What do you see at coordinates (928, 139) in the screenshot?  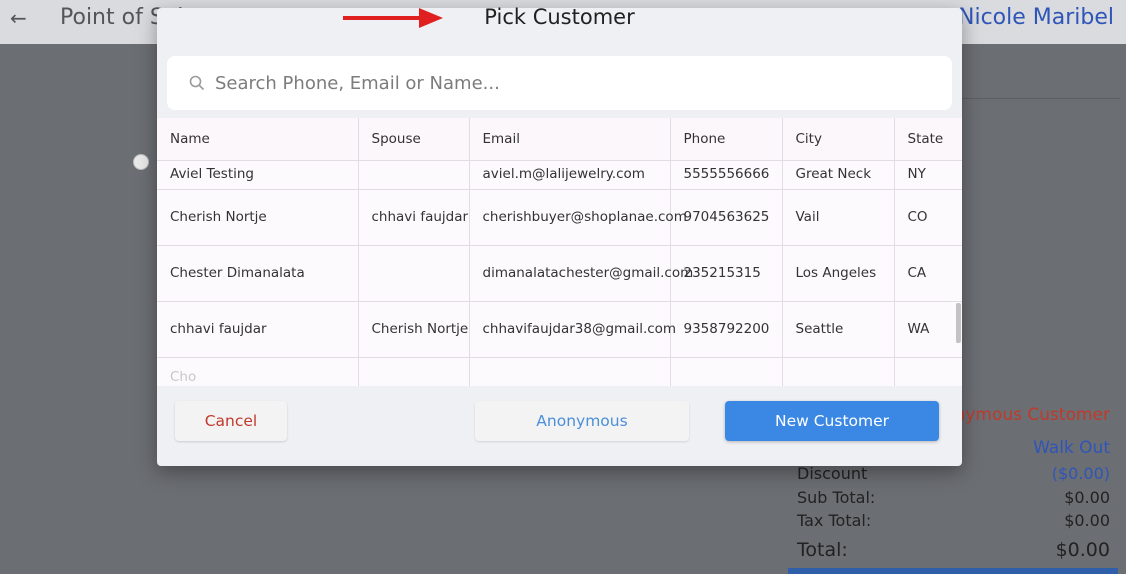 I see `column-header-state: State` at bounding box center [928, 139].